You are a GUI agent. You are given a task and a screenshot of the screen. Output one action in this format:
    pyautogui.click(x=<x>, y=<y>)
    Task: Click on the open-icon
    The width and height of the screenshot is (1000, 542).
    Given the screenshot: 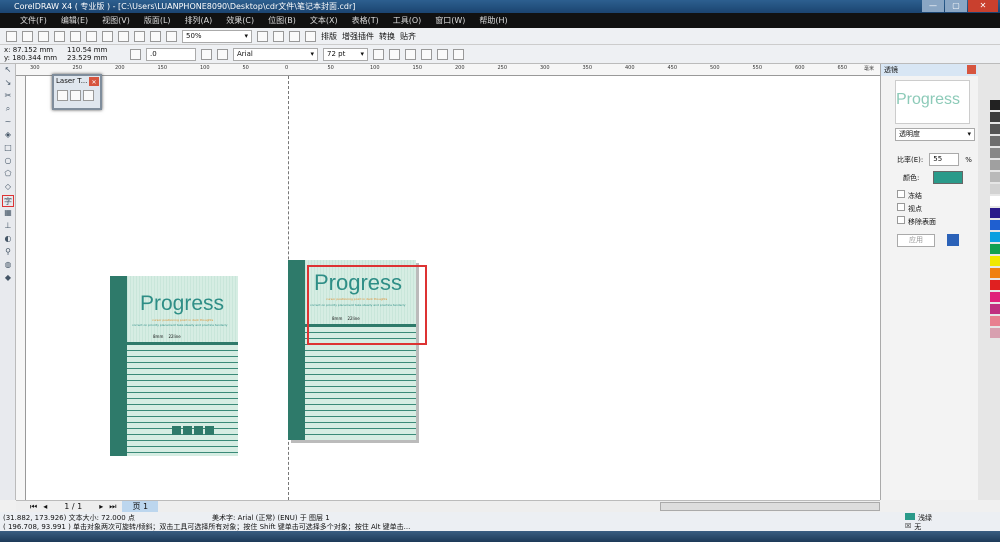 What is the action you would take?
    pyautogui.click(x=27, y=36)
    